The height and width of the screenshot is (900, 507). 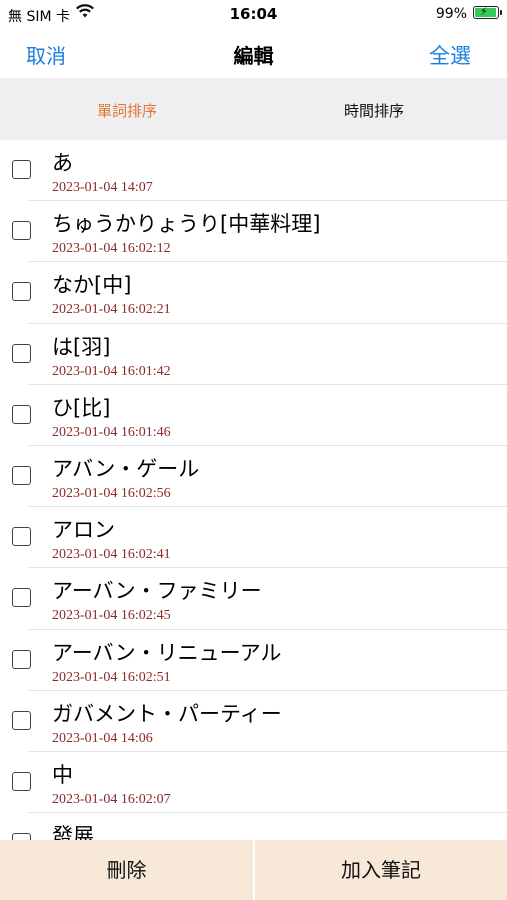 I want to click on word-label: アバン・ゲール, so click(x=126, y=468).